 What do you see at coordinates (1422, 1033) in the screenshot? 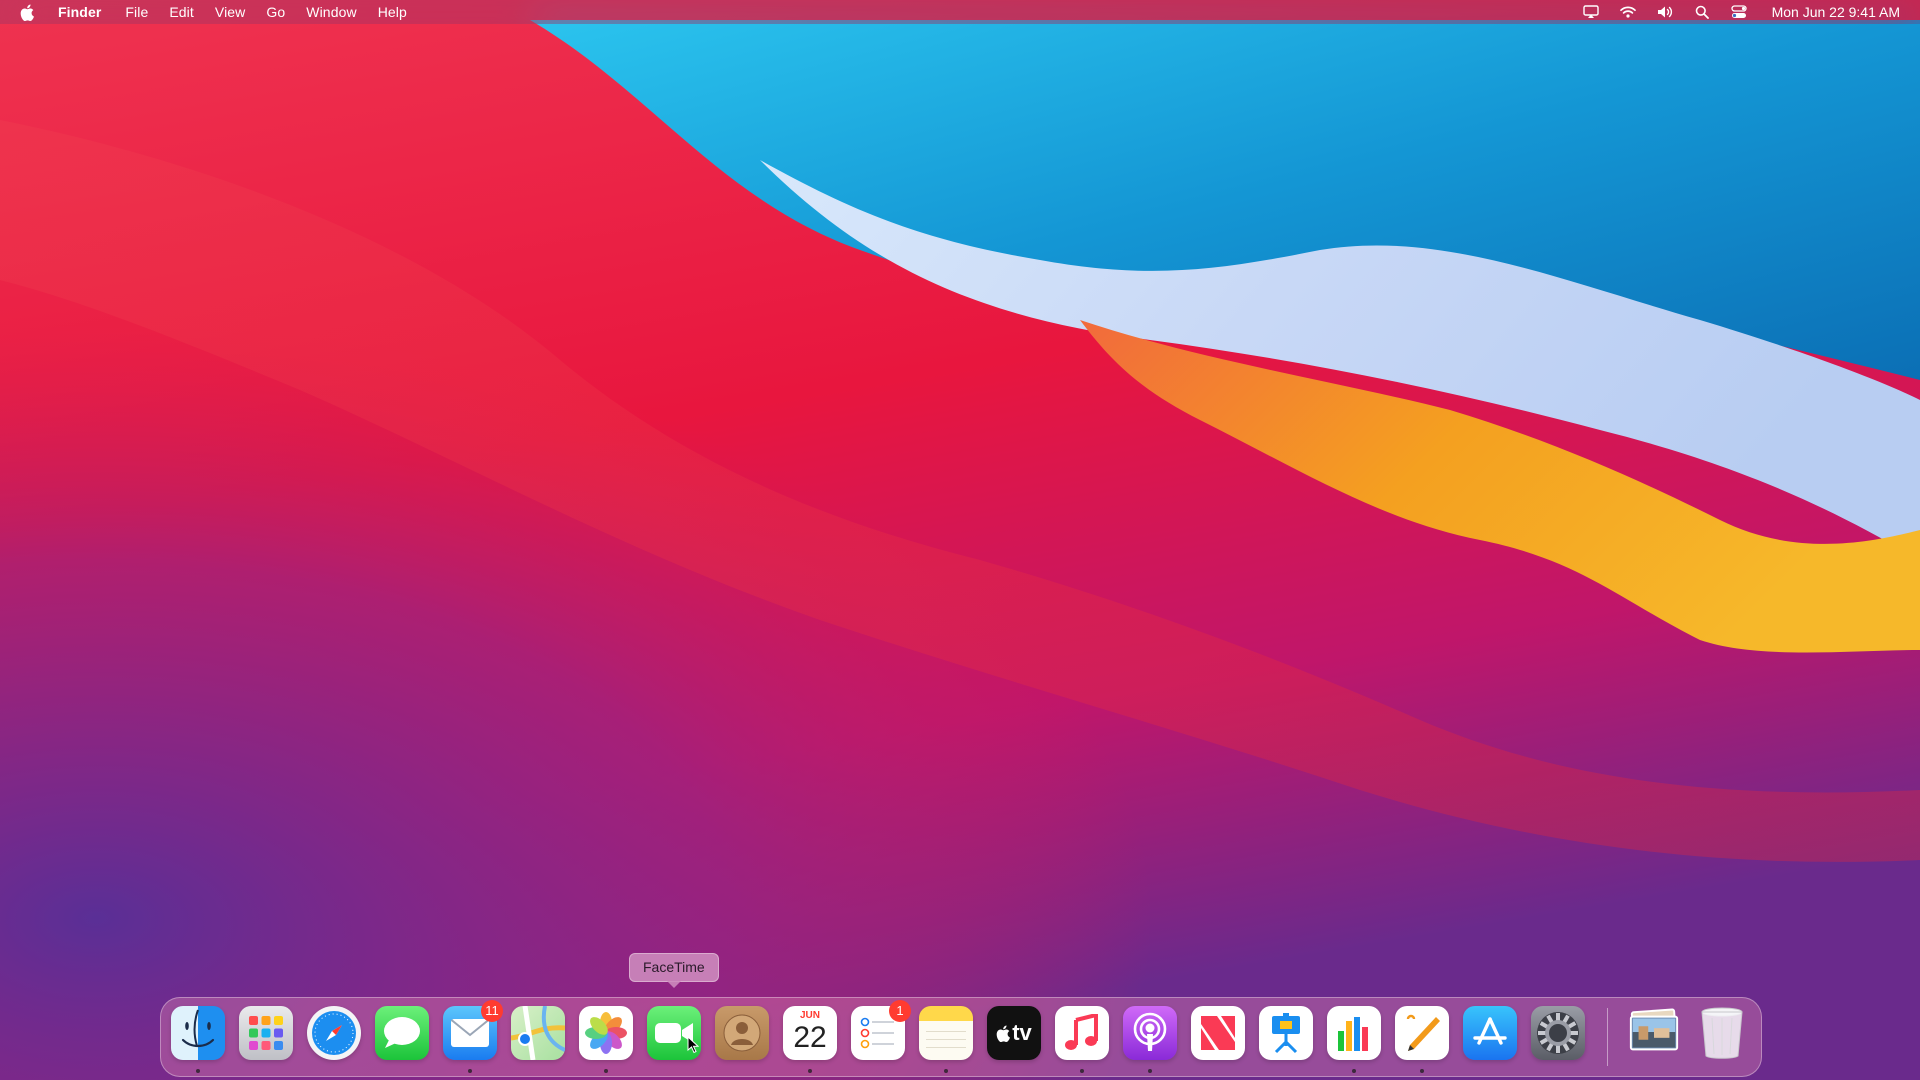
I see `pages-icon` at bounding box center [1422, 1033].